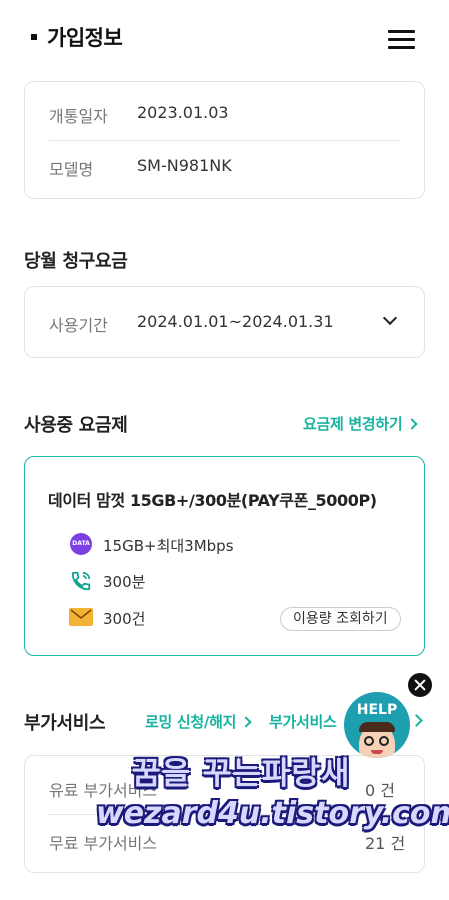 This screenshot has height=900, width=449. I want to click on addon-link-label: 부가서비스, so click(303, 722).